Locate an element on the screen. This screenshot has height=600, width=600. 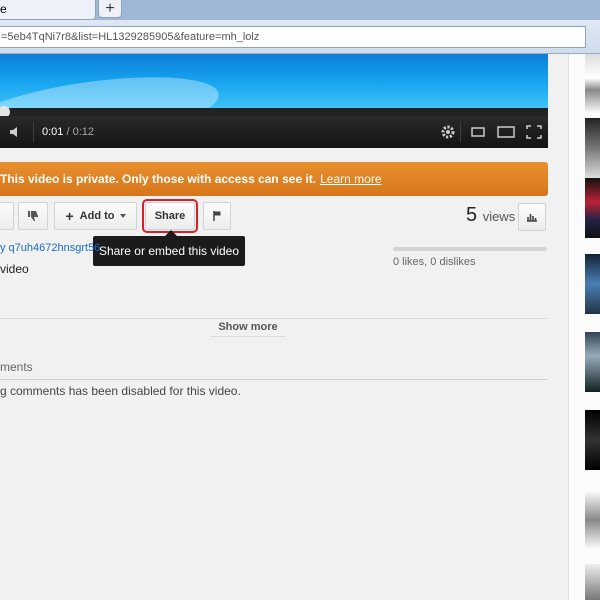
new-tab-button: + is located at coordinates (110, 9).